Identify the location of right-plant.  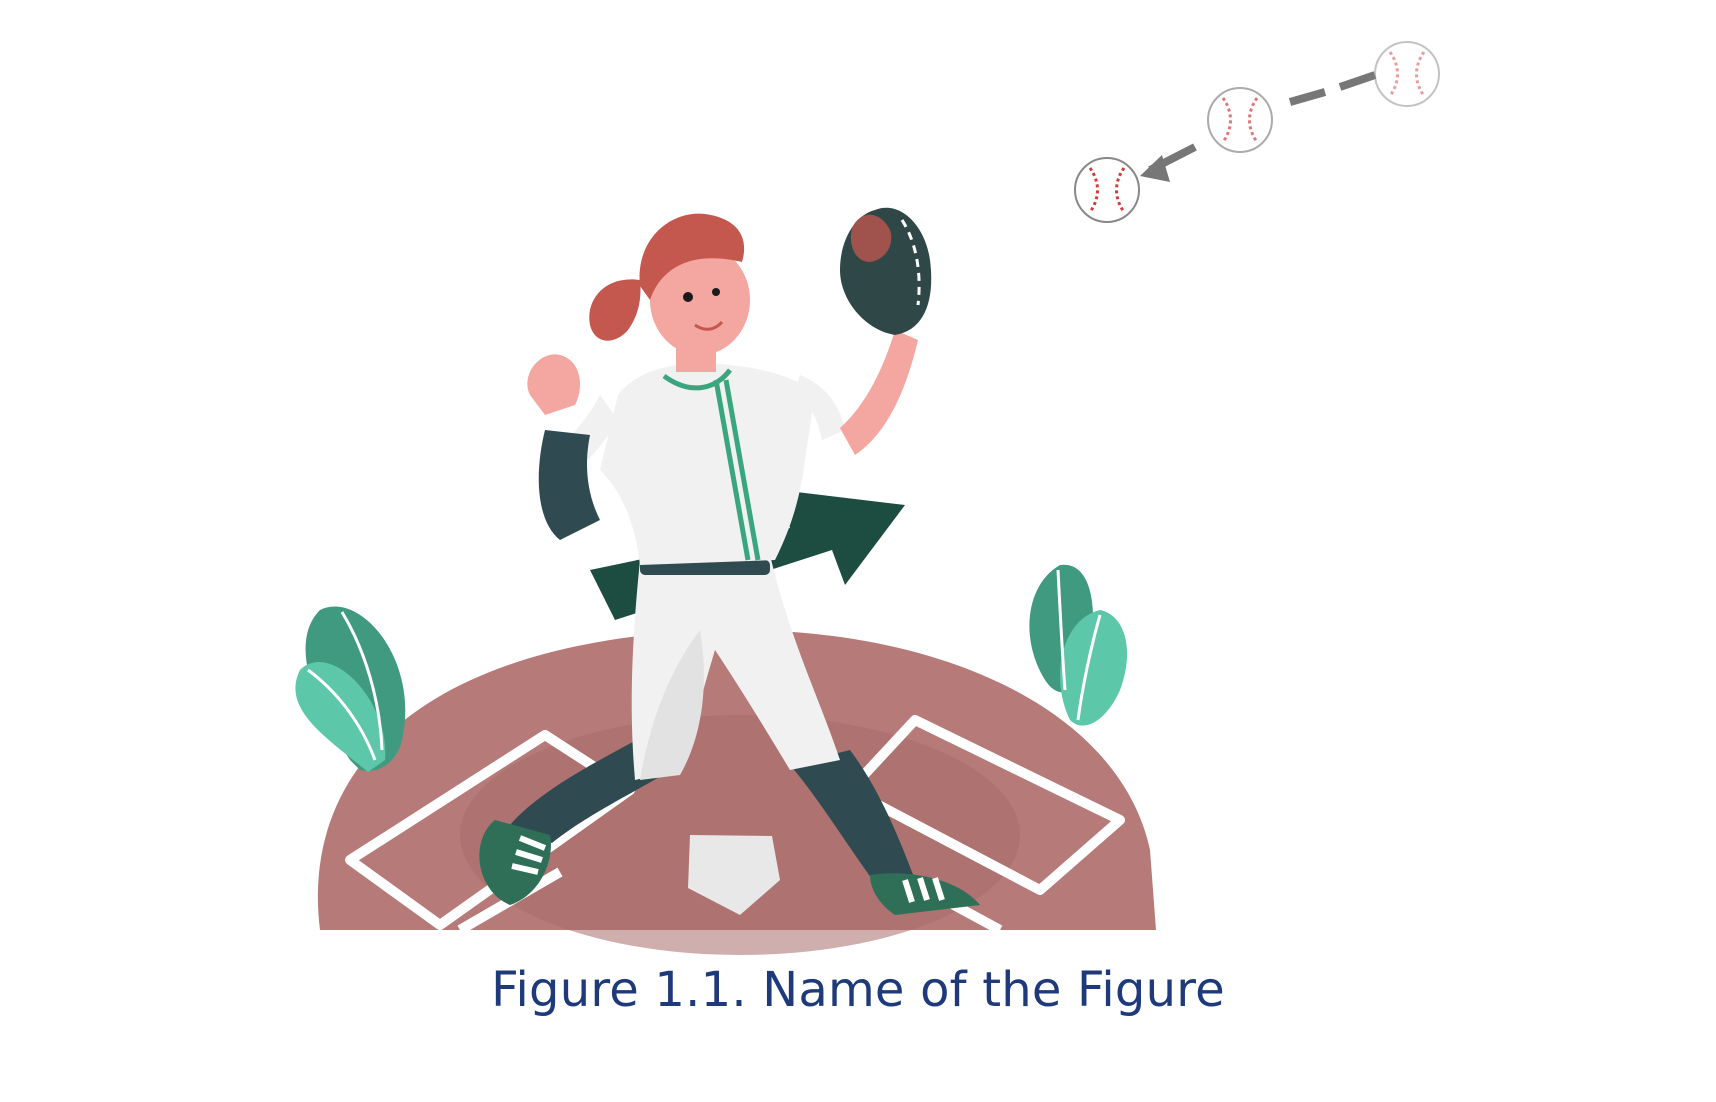
(1078, 645).